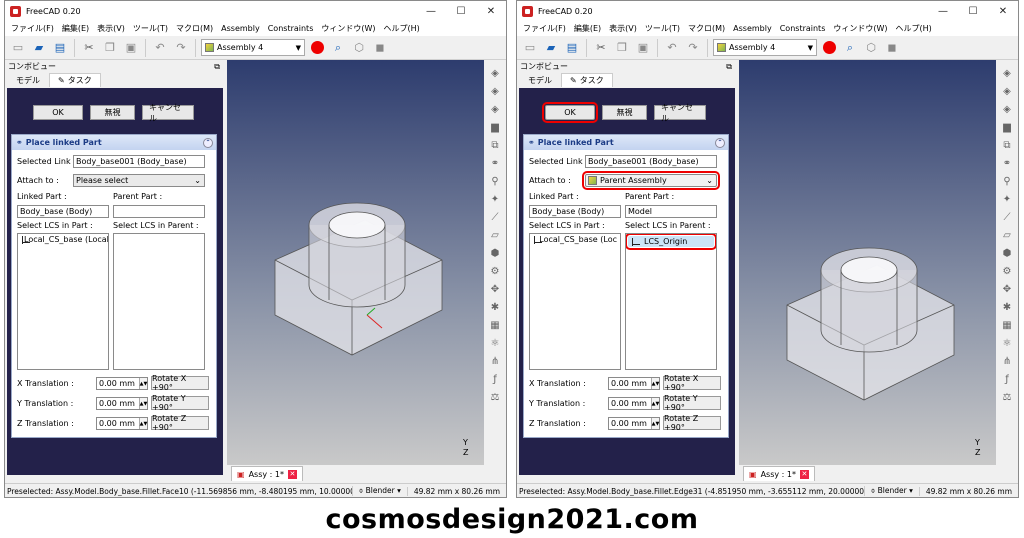 Image resolution: width=1024 pixels, height=538 pixels. What do you see at coordinates (720, 142) in the screenshot?
I see `collapse-icon: ⌃` at bounding box center [720, 142].